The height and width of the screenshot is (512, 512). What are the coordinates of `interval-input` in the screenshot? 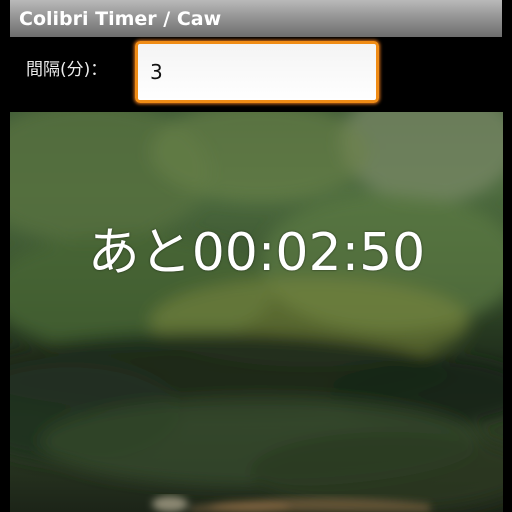 It's located at (257, 72).